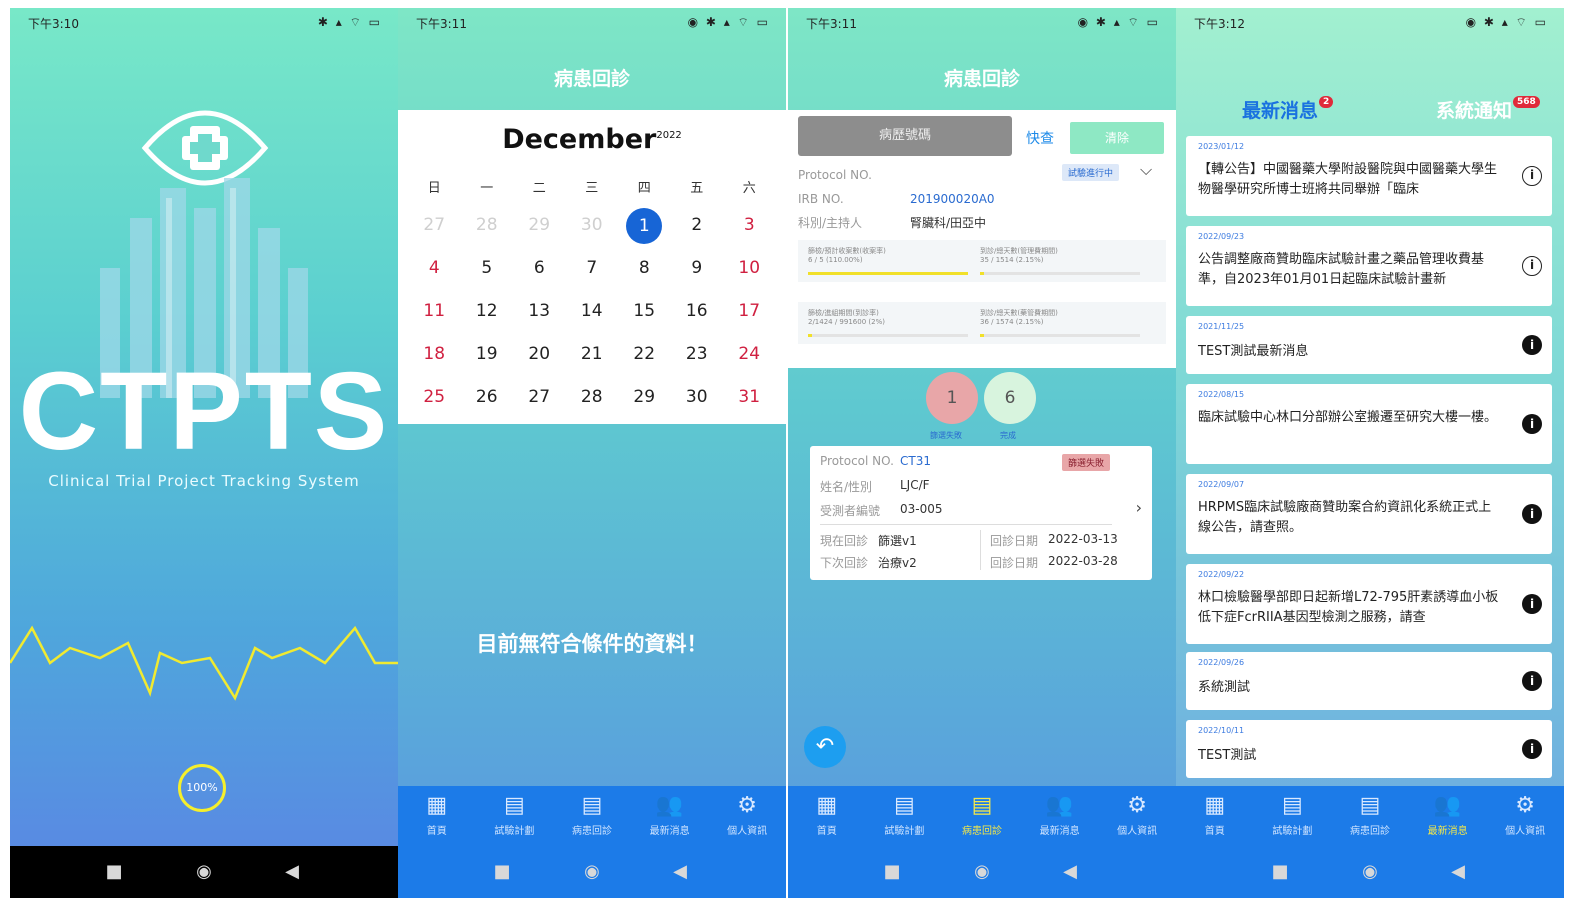  Describe the element at coordinates (592, 311) in the screenshot. I see `calendar-day: 14` at that location.